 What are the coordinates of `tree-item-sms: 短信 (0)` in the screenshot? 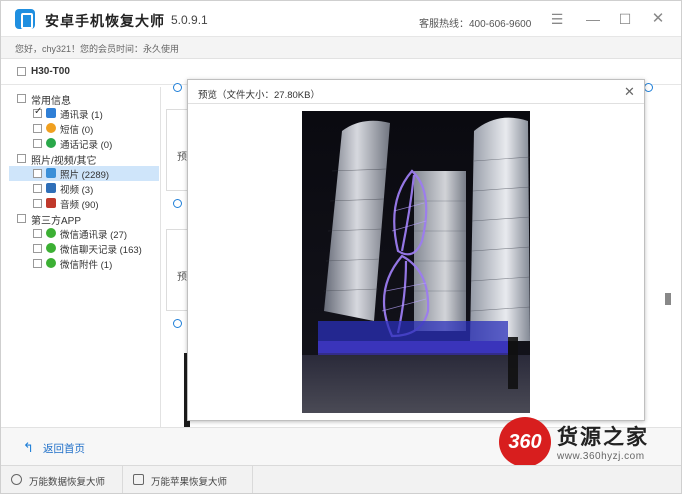 It's located at (84, 128).